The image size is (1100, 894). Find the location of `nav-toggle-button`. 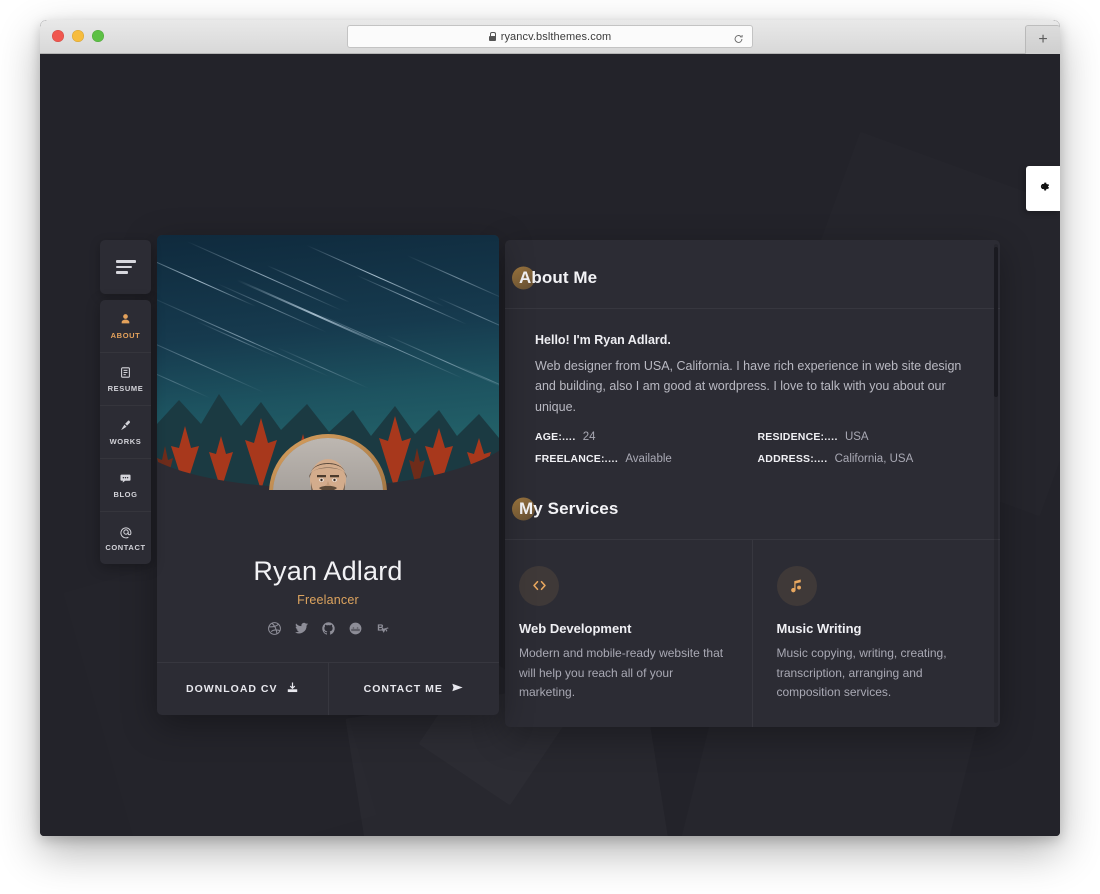

nav-toggle-button is located at coordinates (125, 267).